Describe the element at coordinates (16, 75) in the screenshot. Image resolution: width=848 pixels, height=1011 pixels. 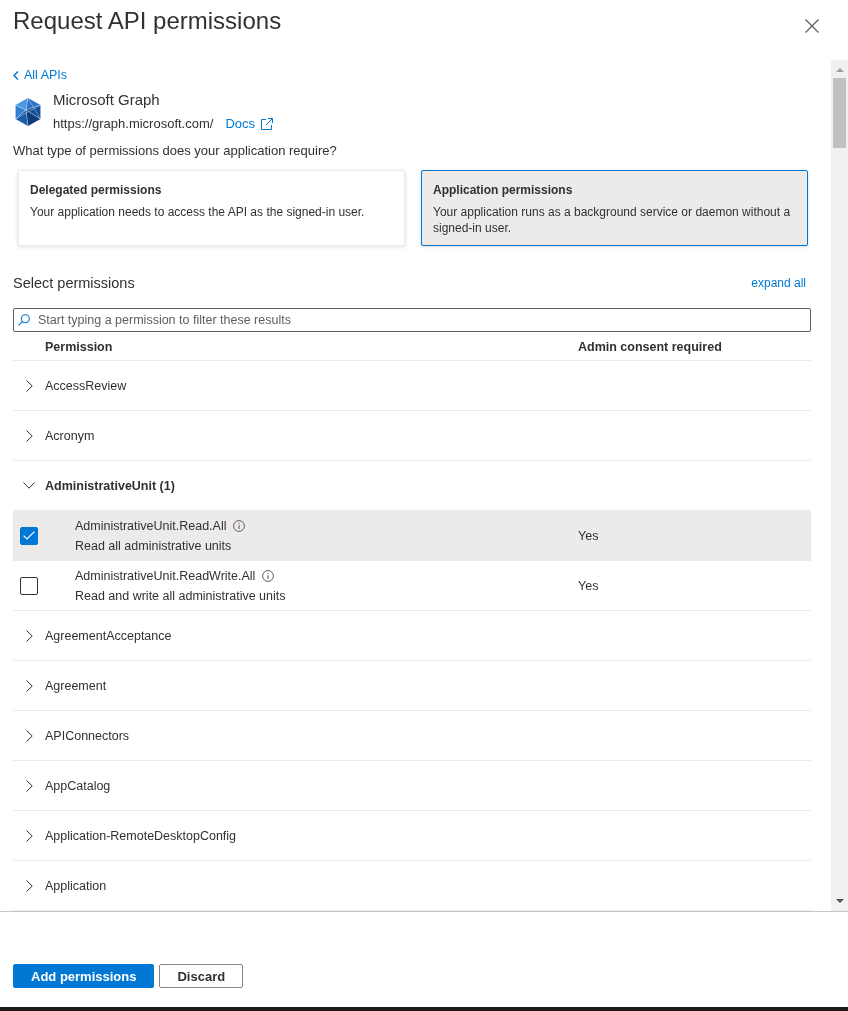
I see `chevron-left-icon` at that location.